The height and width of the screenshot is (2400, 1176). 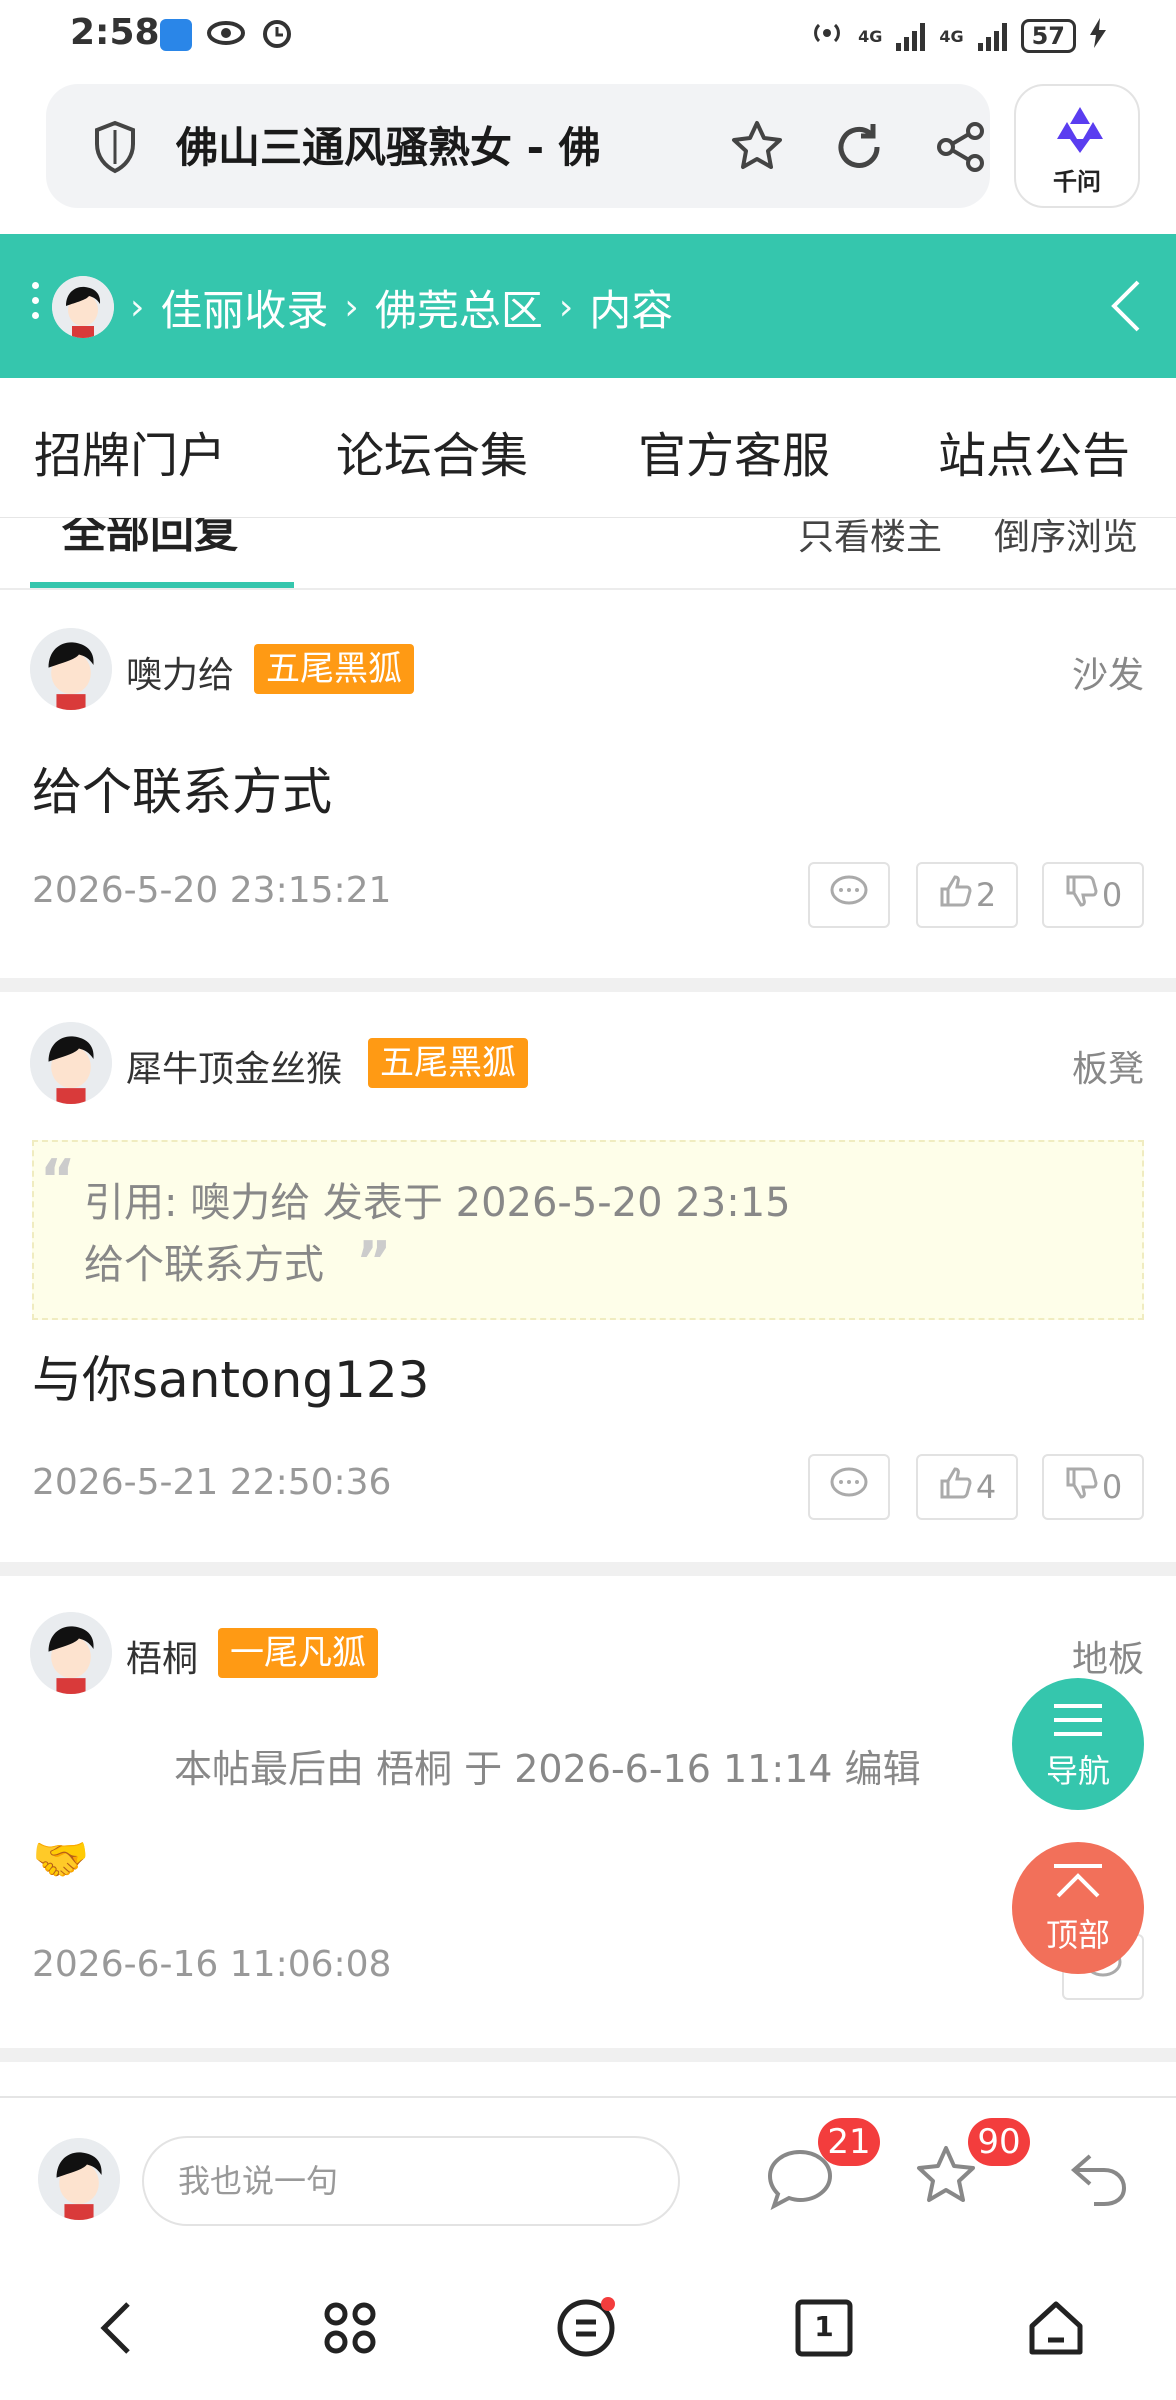 What do you see at coordinates (547, 1769) in the screenshot?
I see `edit-note: 本帖最后由 梧桐 于 2026-6-16 11:14 编辑` at bounding box center [547, 1769].